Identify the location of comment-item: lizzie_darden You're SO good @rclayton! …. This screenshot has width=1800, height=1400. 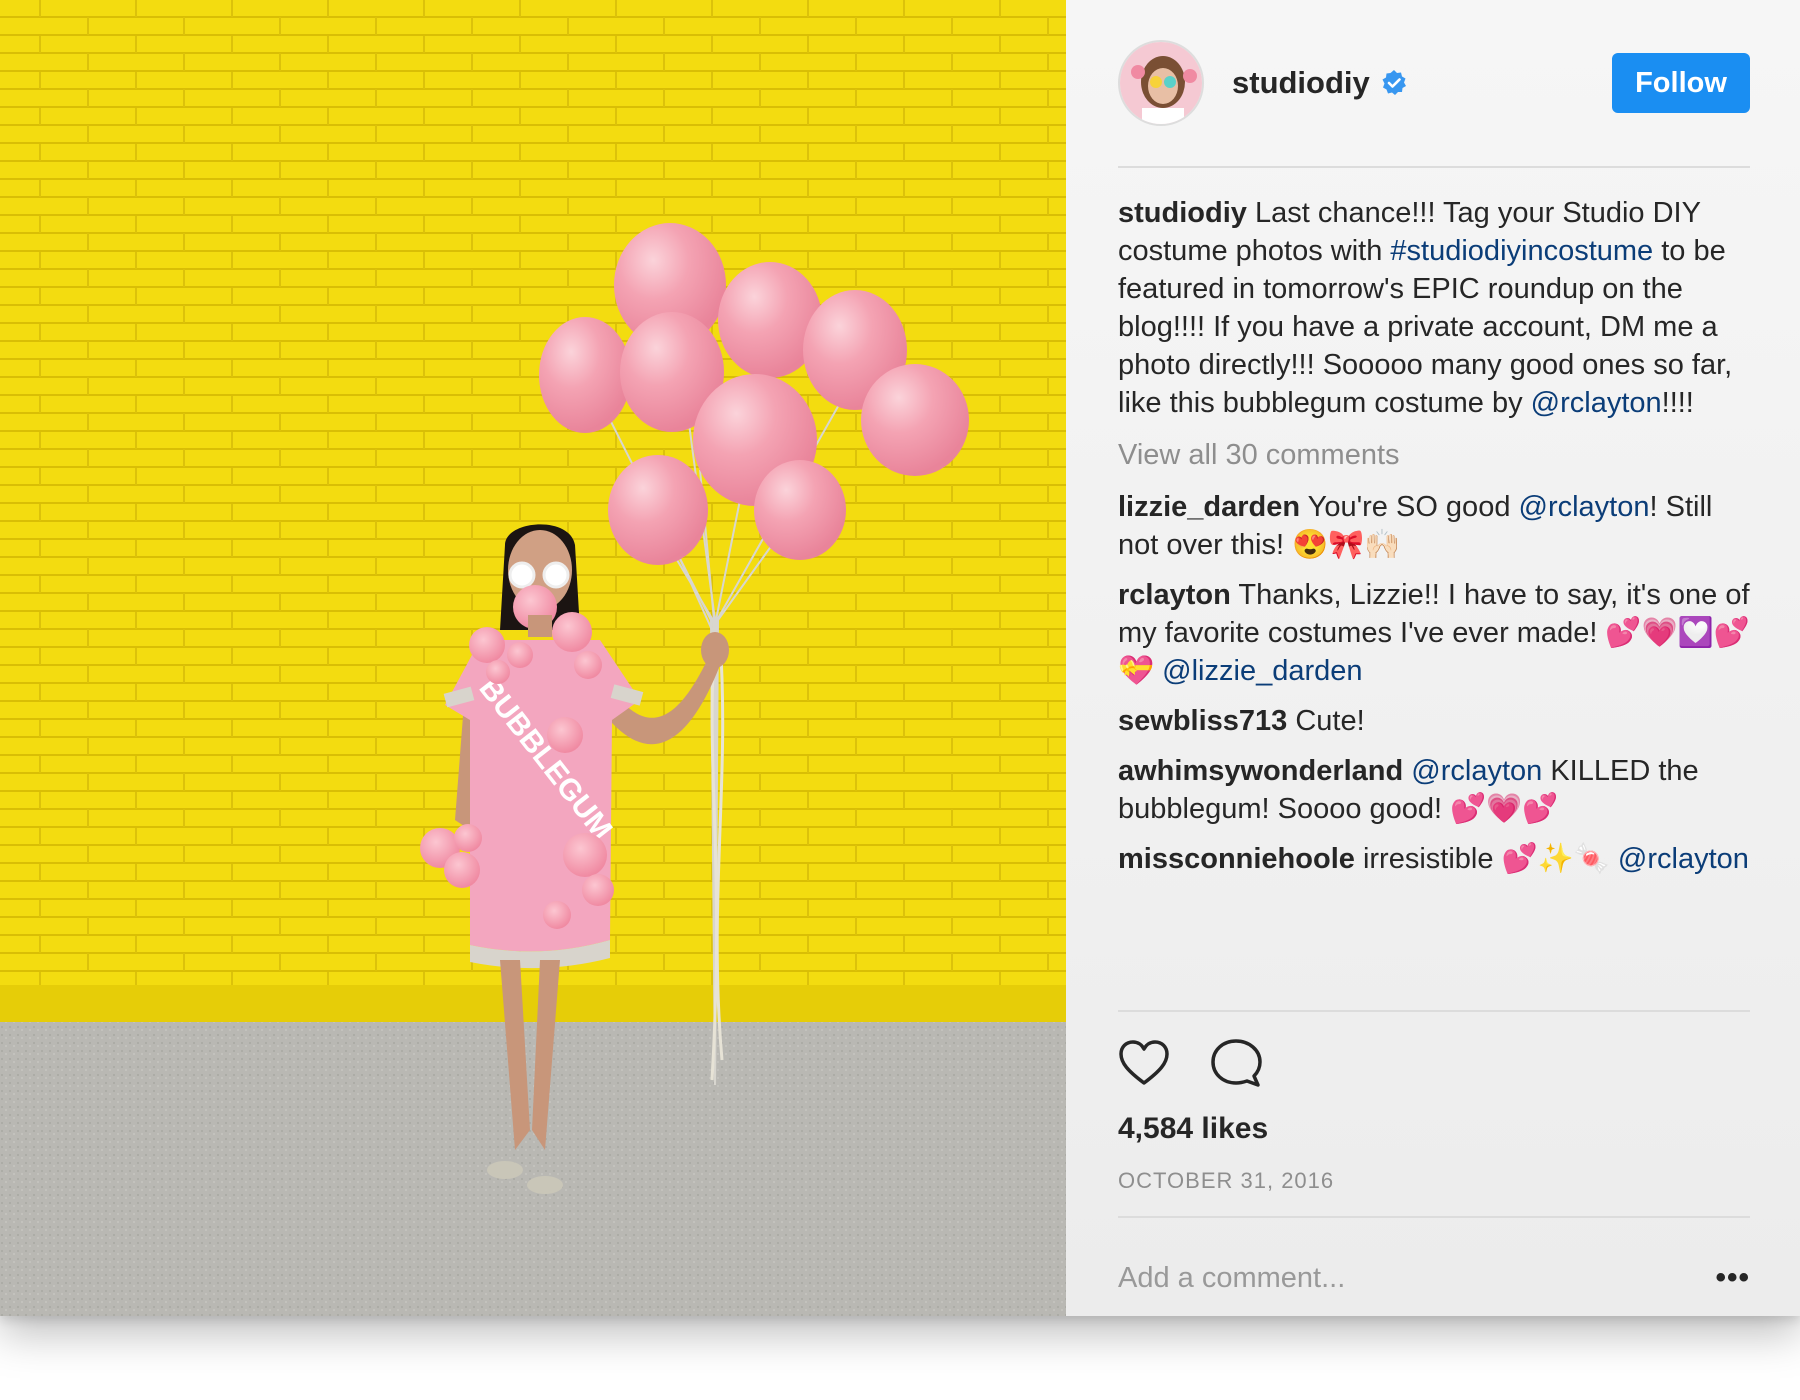
(1434, 526).